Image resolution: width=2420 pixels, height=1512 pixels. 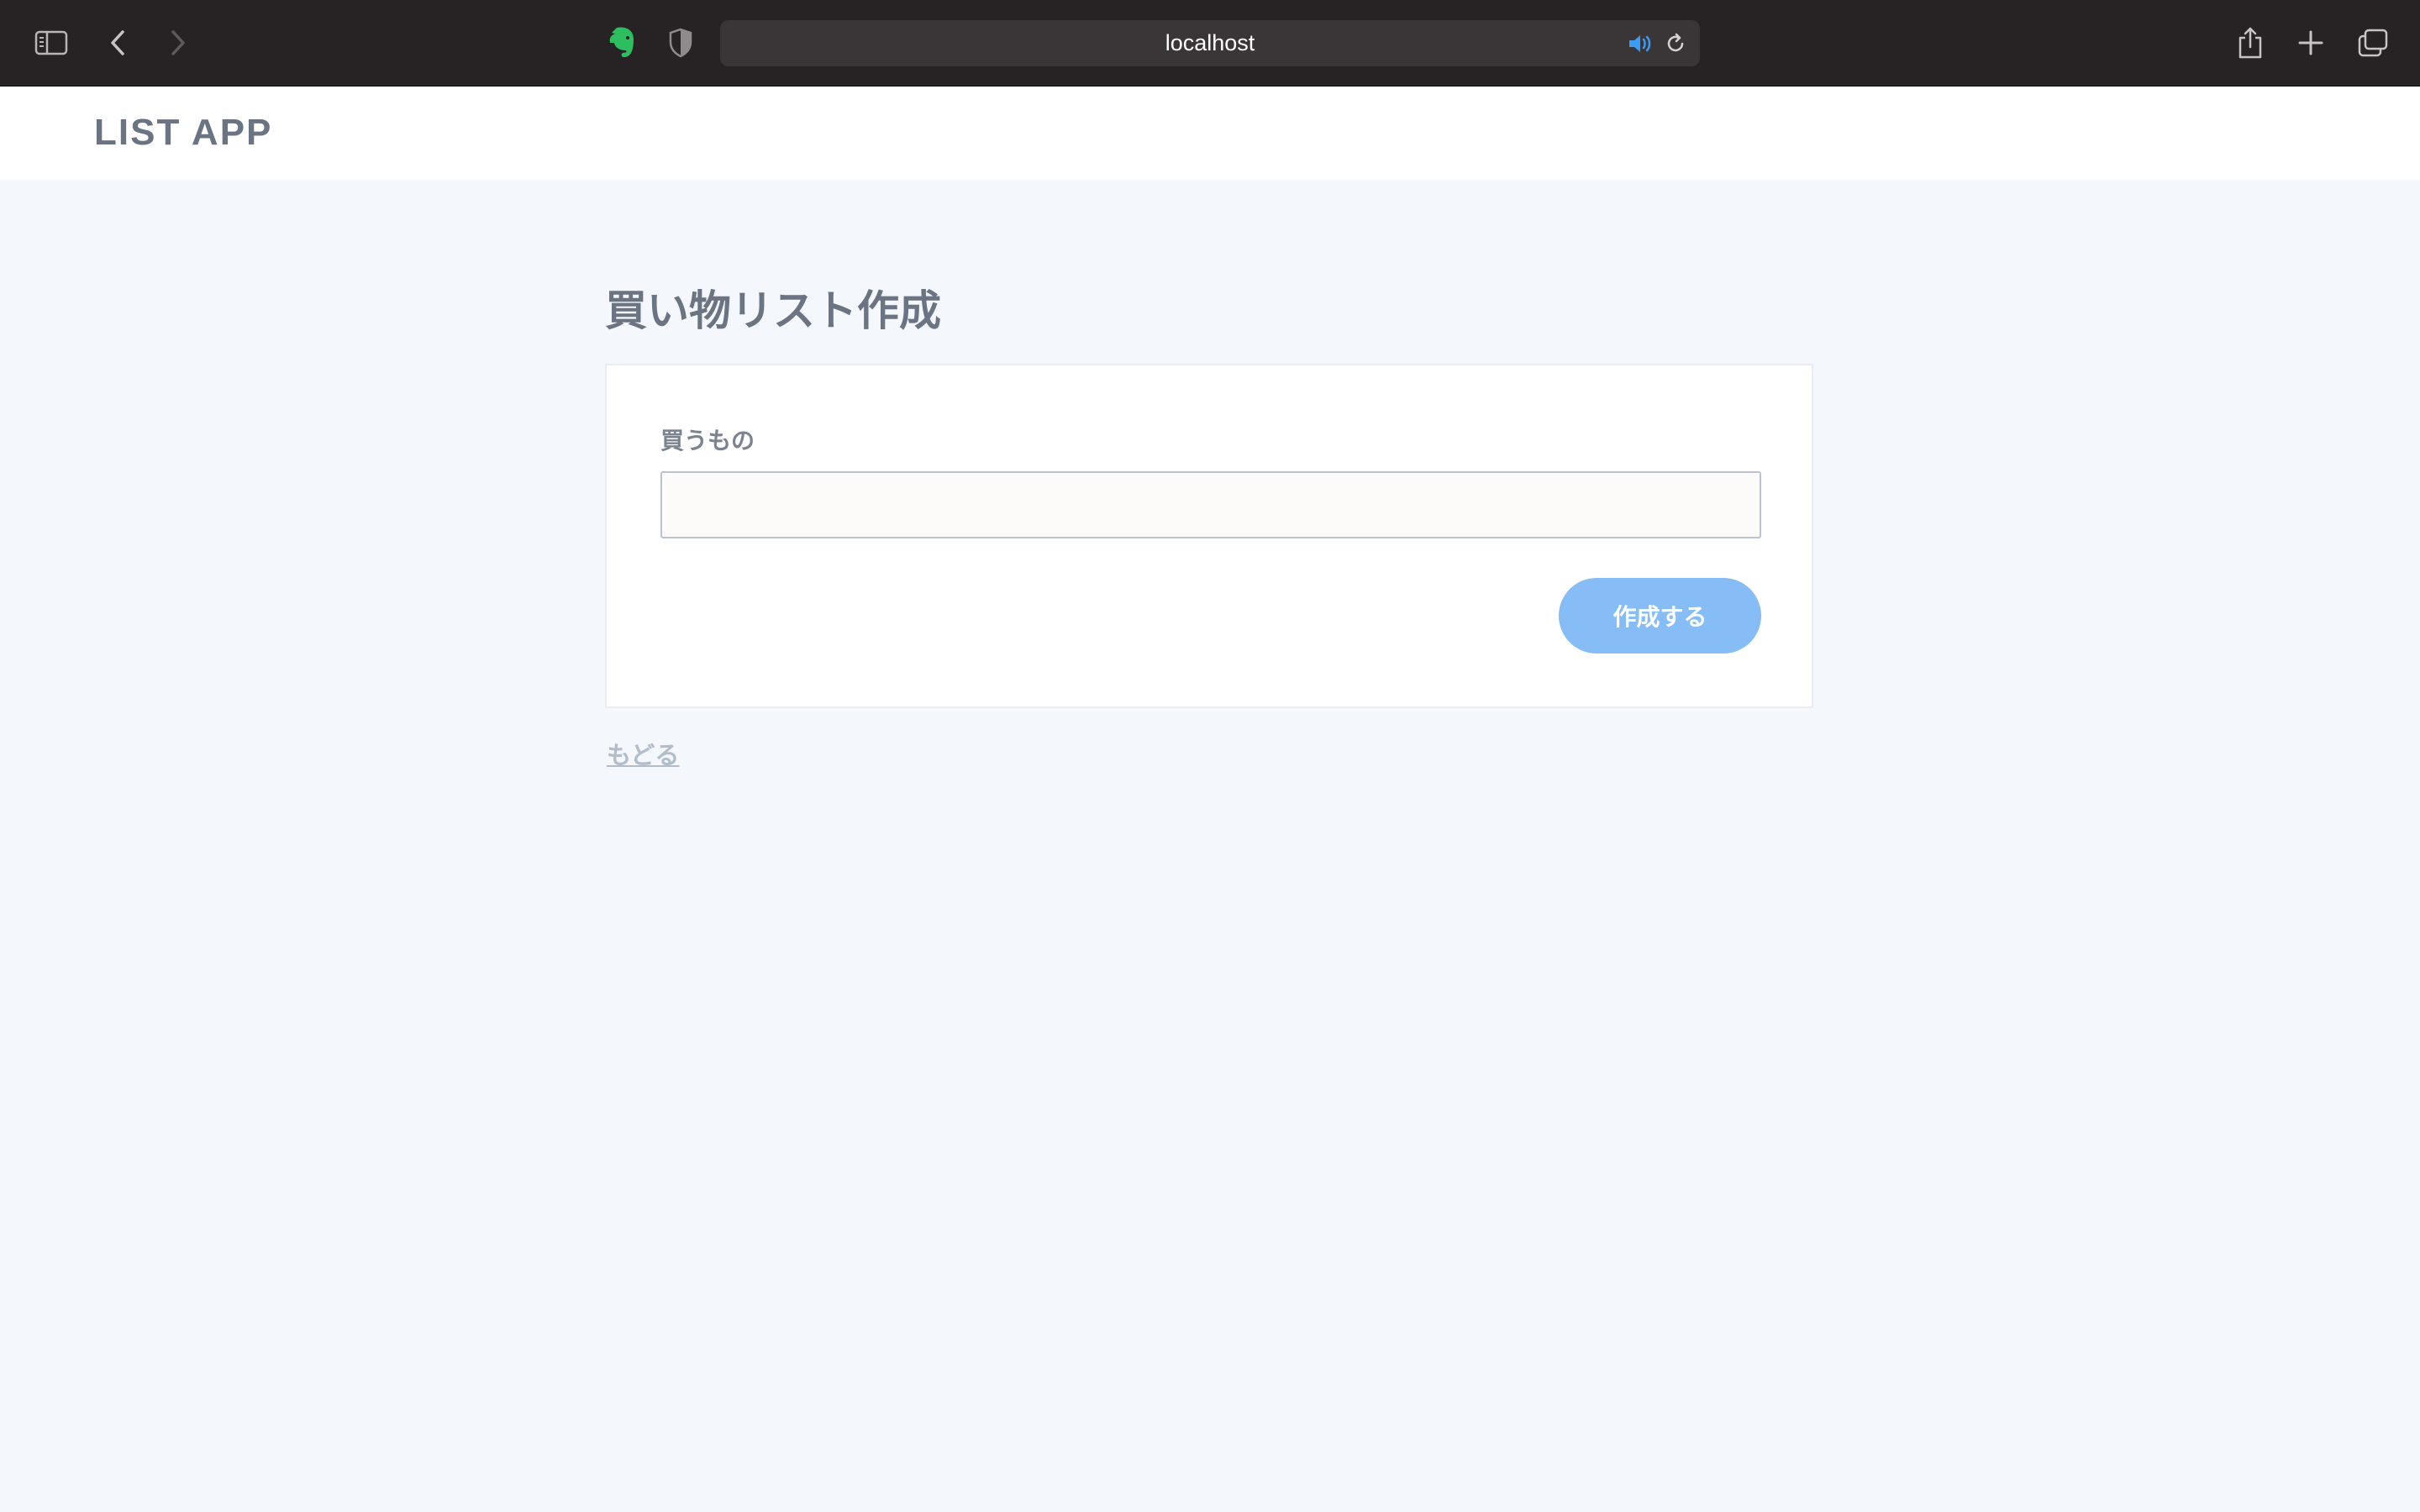 What do you see at coordinates (643, 753) in the screenshot?
I see `back-link: もどる` at bounding box center [643, 753].